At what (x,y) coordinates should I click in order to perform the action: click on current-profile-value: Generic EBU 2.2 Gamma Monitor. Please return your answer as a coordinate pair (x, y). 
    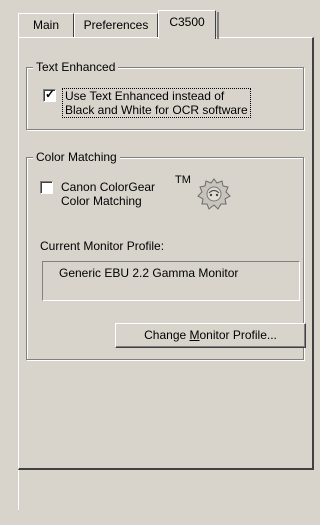
    Looking at the image, I should click on (149, 273).